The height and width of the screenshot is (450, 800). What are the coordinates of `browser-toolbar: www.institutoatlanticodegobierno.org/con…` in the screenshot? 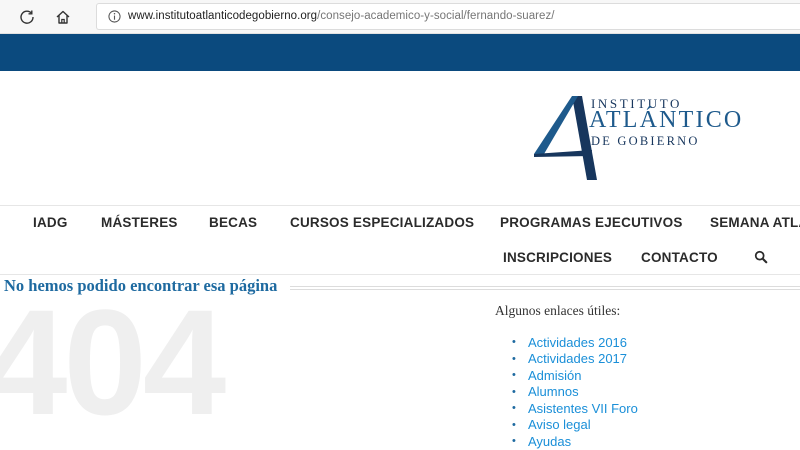 It's located at (400, 17).